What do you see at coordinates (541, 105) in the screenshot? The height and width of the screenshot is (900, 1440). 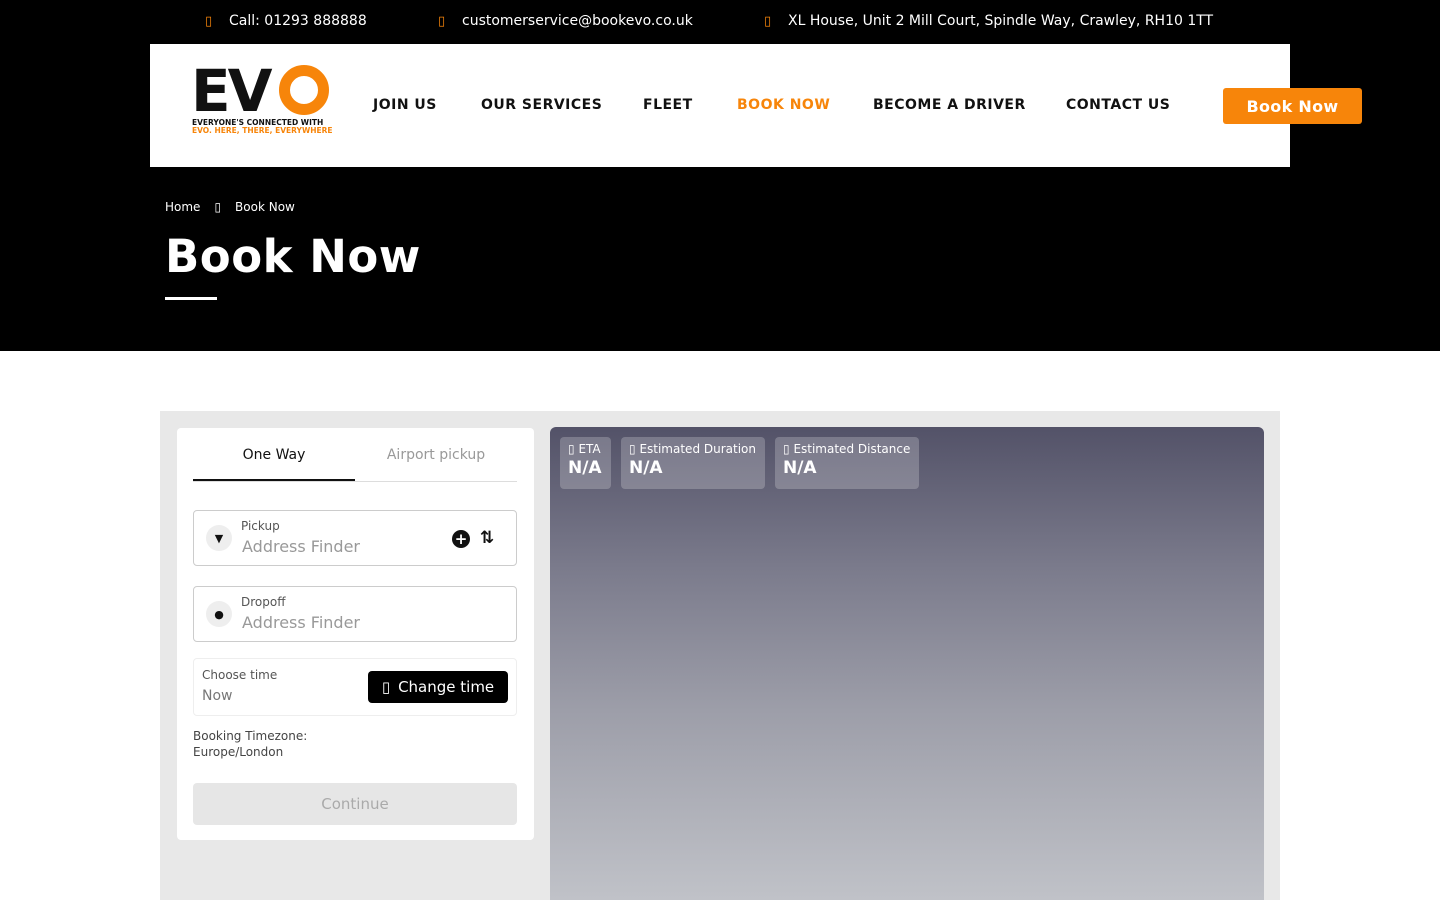 I see `nav-our-services: OUR SERVICES` at bounding box center [541, 105].